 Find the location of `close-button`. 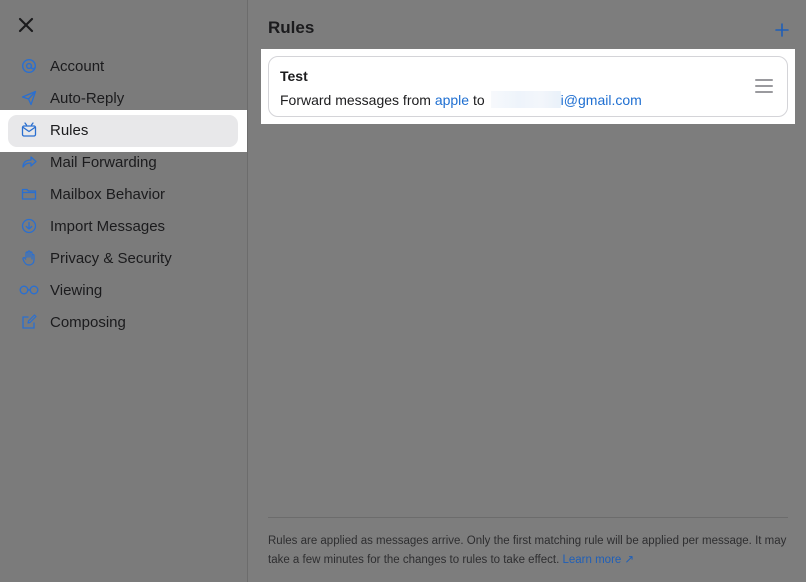

close-button is located at coordinates (26, 25).